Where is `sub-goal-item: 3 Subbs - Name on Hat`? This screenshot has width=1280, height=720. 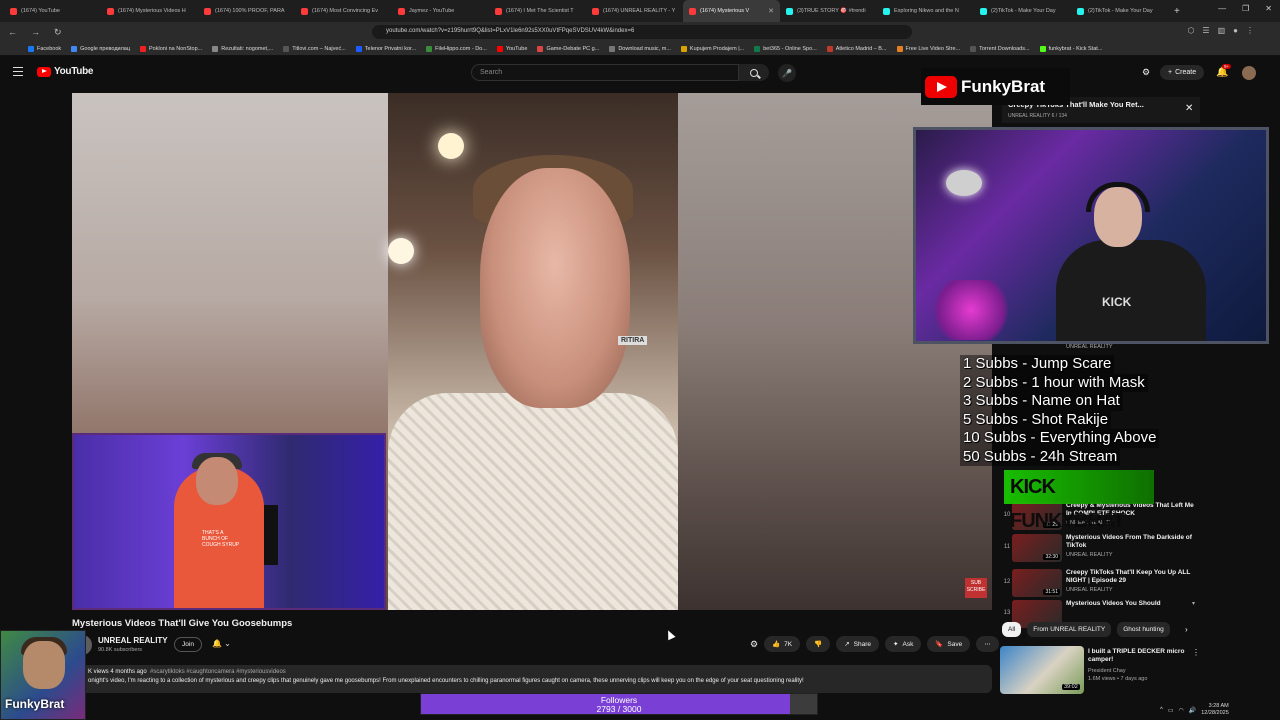
sub-goal-item: 3 Subbs - Name on Hat is located at coordinates (1041, 401).